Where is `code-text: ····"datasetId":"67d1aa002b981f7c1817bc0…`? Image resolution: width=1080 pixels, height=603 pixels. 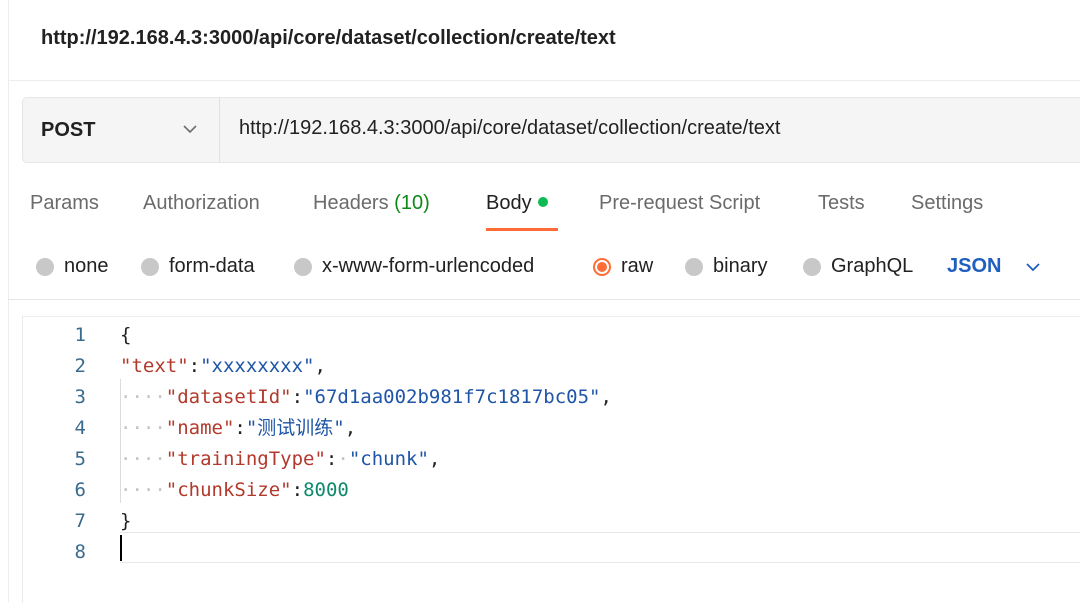
code-text: ····"datasetId":"67d1aa002b981f7c1817bc0… is located at coordinates (366, 397).